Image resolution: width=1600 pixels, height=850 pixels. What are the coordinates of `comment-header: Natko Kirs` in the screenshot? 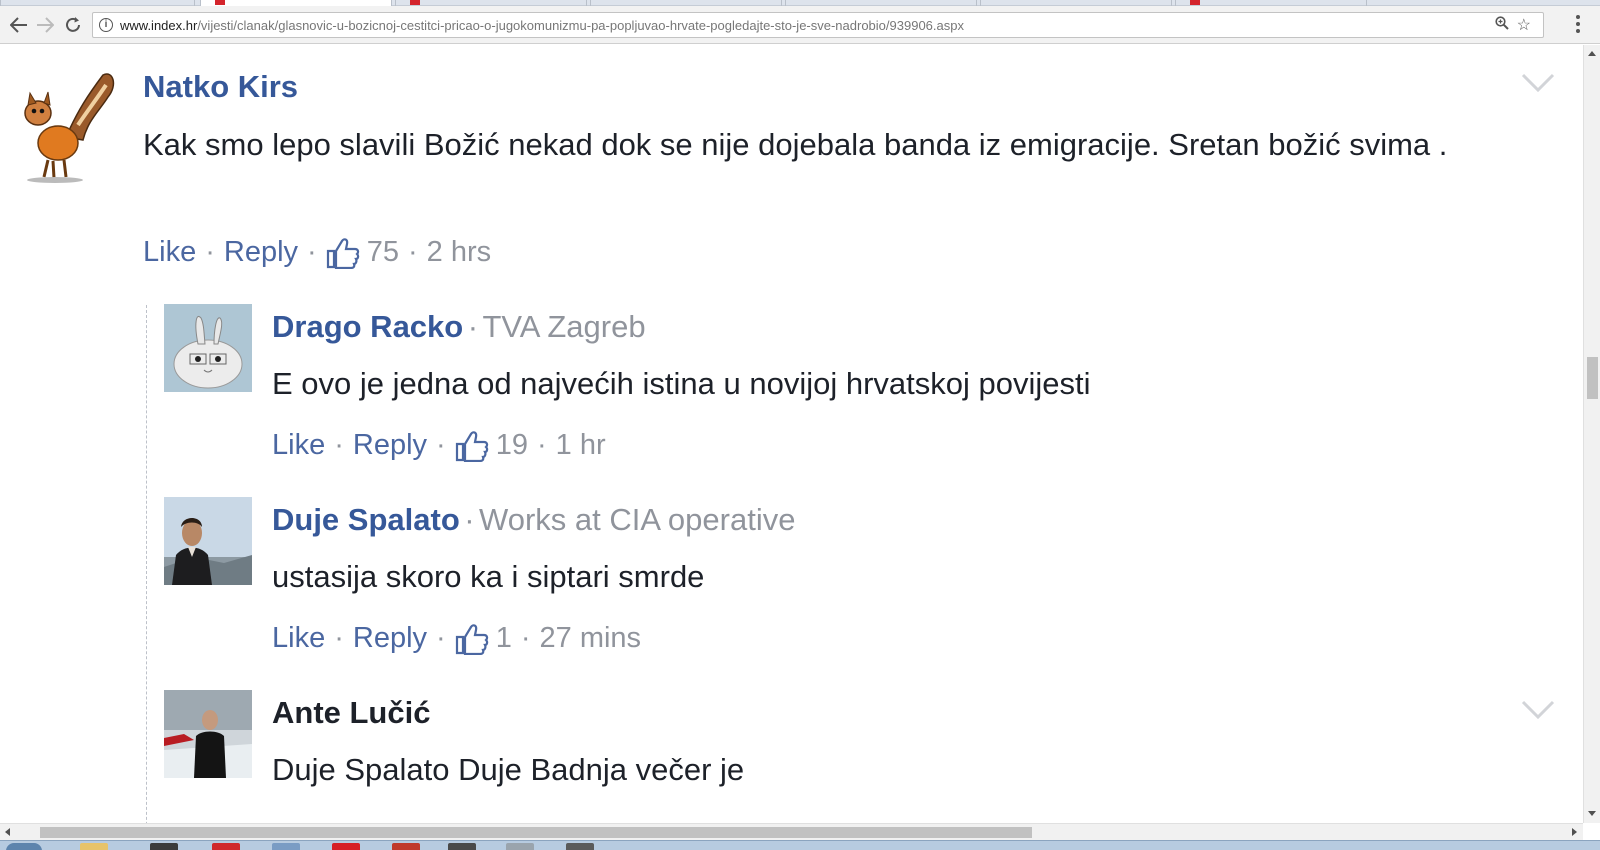 It's located at (220, 87).